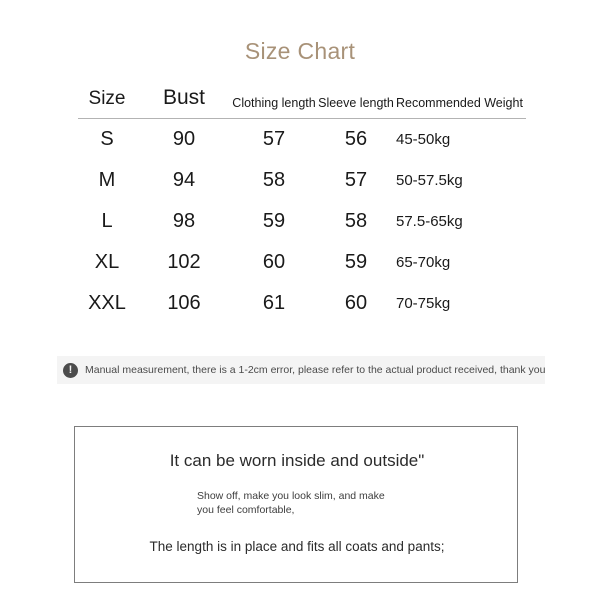 This screenshot has width=600, height=600. What do you see at coordinates (184, 179) in the screenshot?
I see `cell-bust: 94` at bounding box center [184, 179].